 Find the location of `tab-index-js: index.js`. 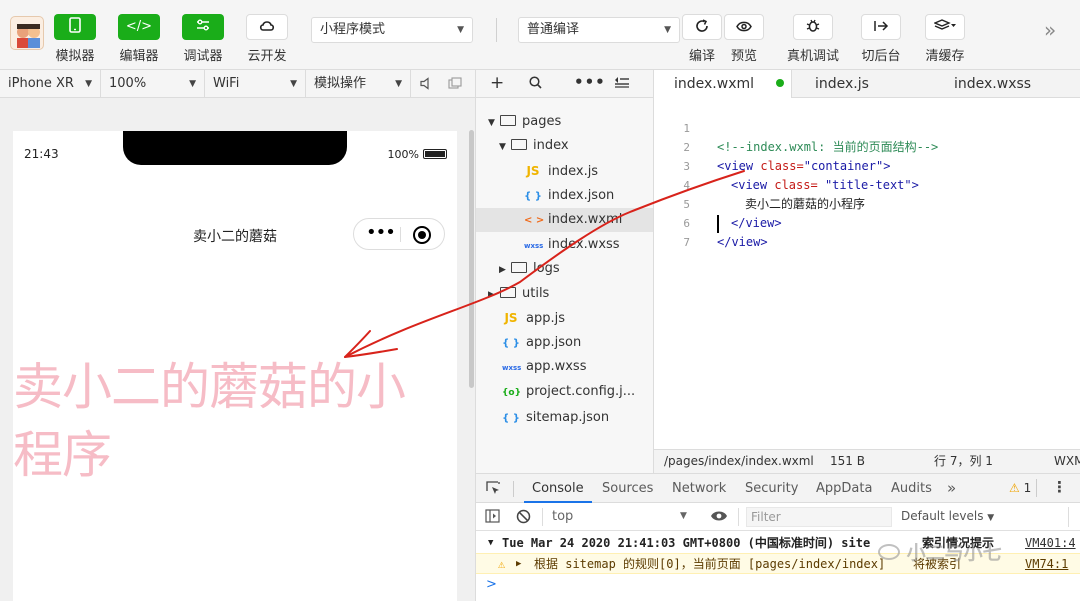

tab-index-js: index.js is located at coordinates (842, 84).